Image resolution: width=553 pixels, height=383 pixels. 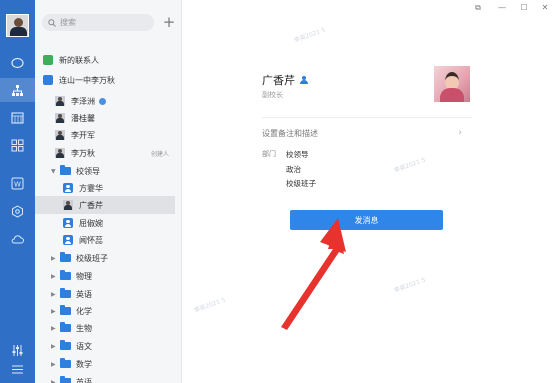 What do you see at coordinates (83, 153) in the screenshot?
I see `member-name: 李万秋` at bounding box center [83, 153].